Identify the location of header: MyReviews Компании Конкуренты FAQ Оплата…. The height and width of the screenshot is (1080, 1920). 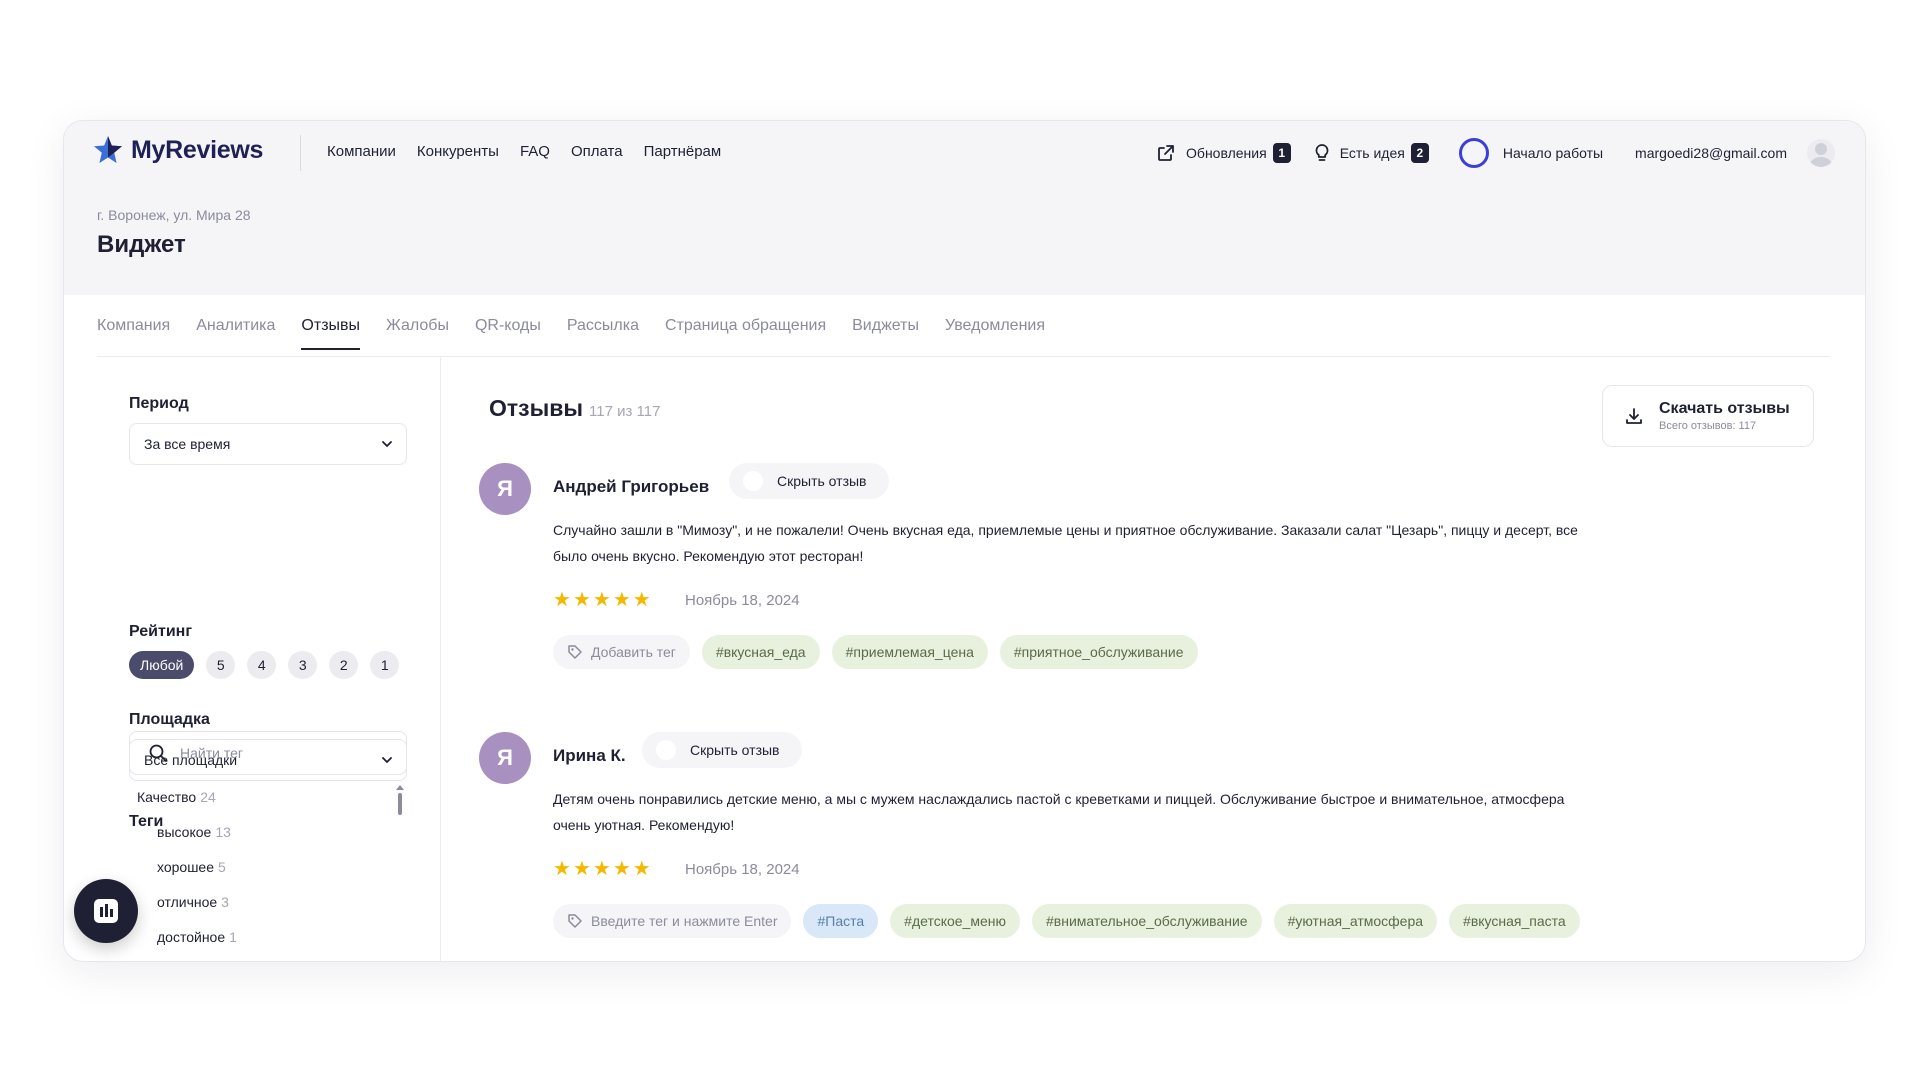
(964, 153).